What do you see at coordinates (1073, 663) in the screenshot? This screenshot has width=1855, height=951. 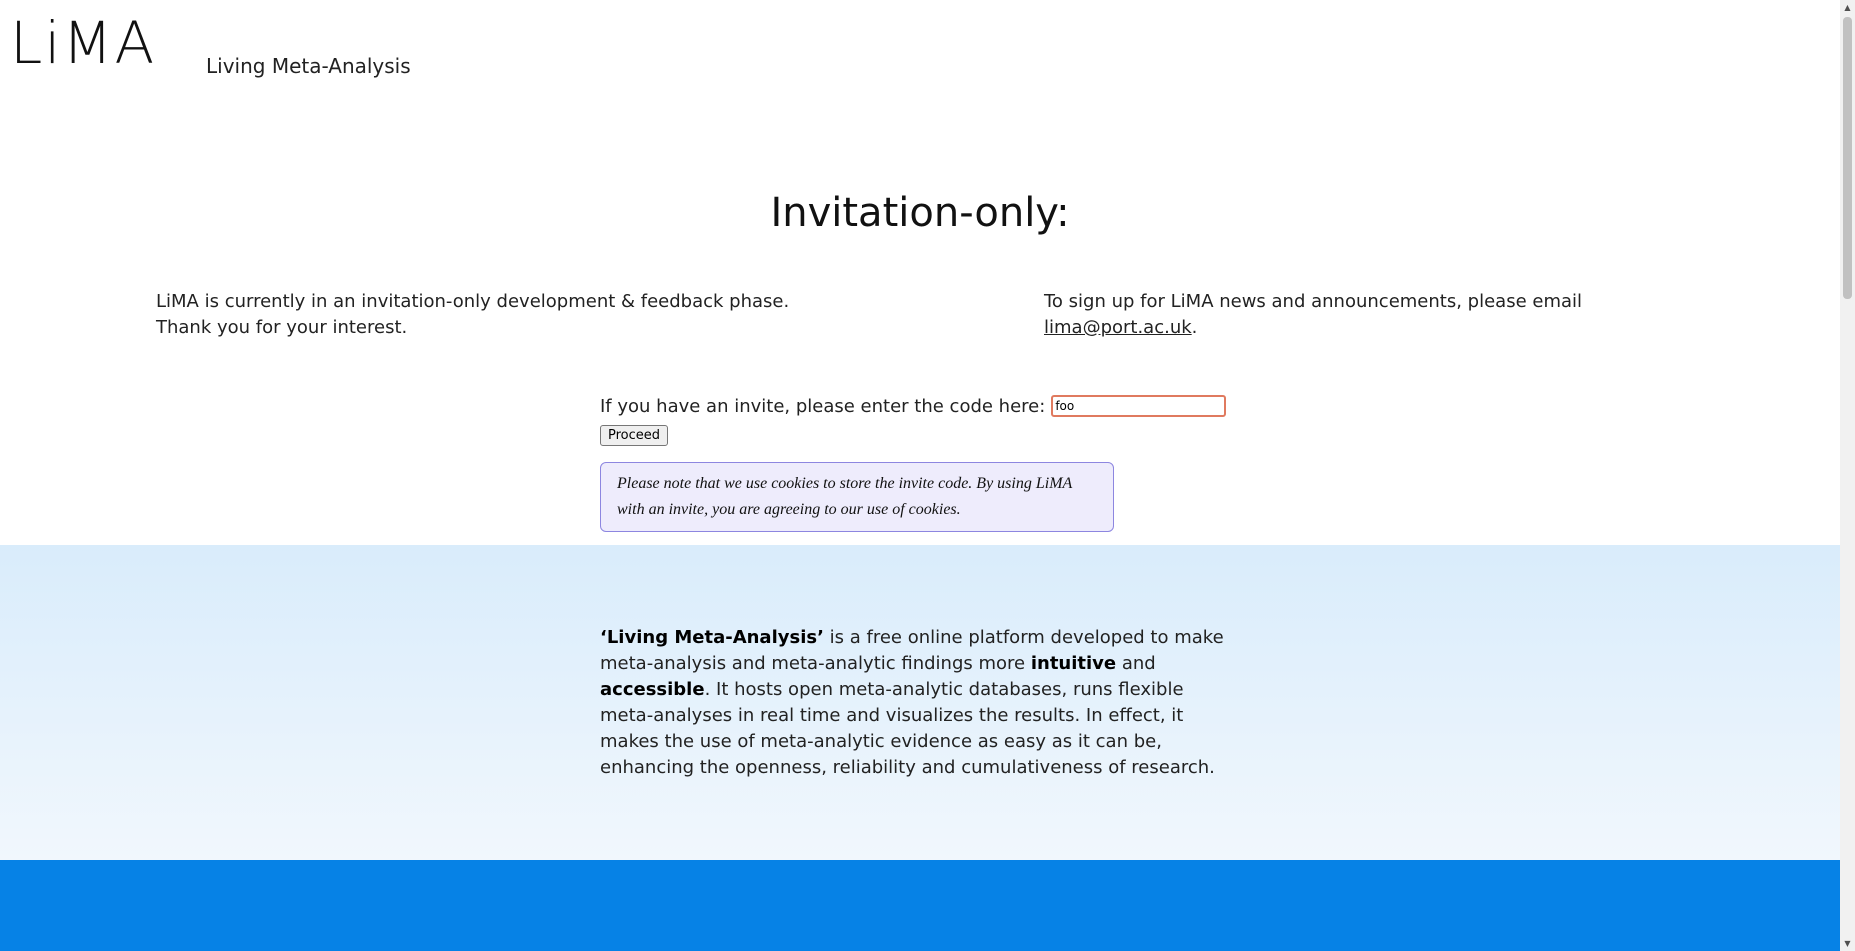 I see `about-bold-intuitive: intuitive` at bounding box center [1073, 663].